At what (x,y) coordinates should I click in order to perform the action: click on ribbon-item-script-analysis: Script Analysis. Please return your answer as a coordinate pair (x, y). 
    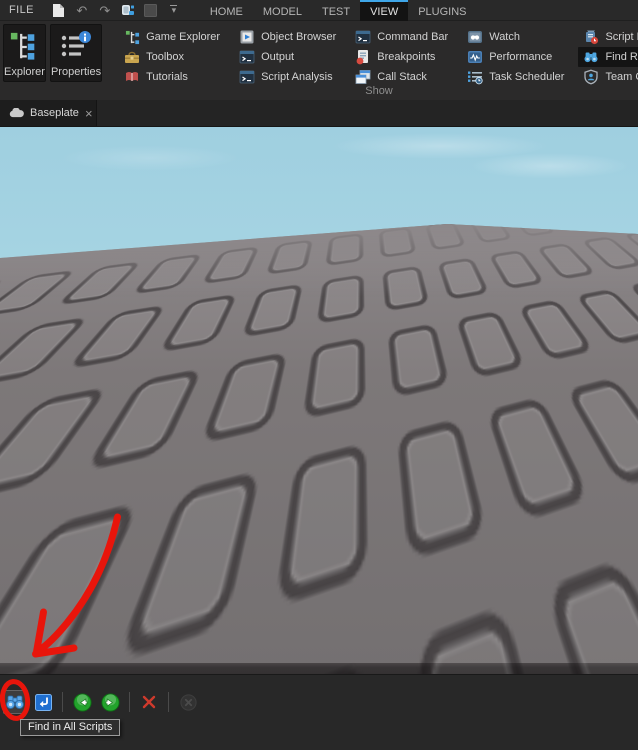
    Looking at the image, I should click on (287, 77).